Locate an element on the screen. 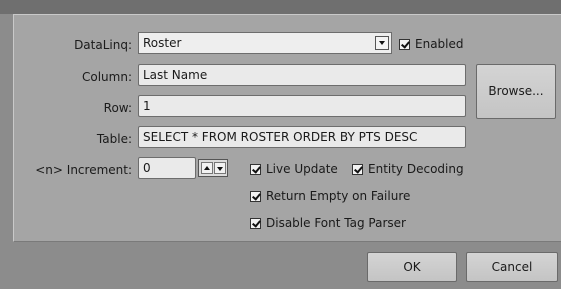 The image size is (561, 289). enabled-checkbox: Enabled is located at coordinates (431, 44).